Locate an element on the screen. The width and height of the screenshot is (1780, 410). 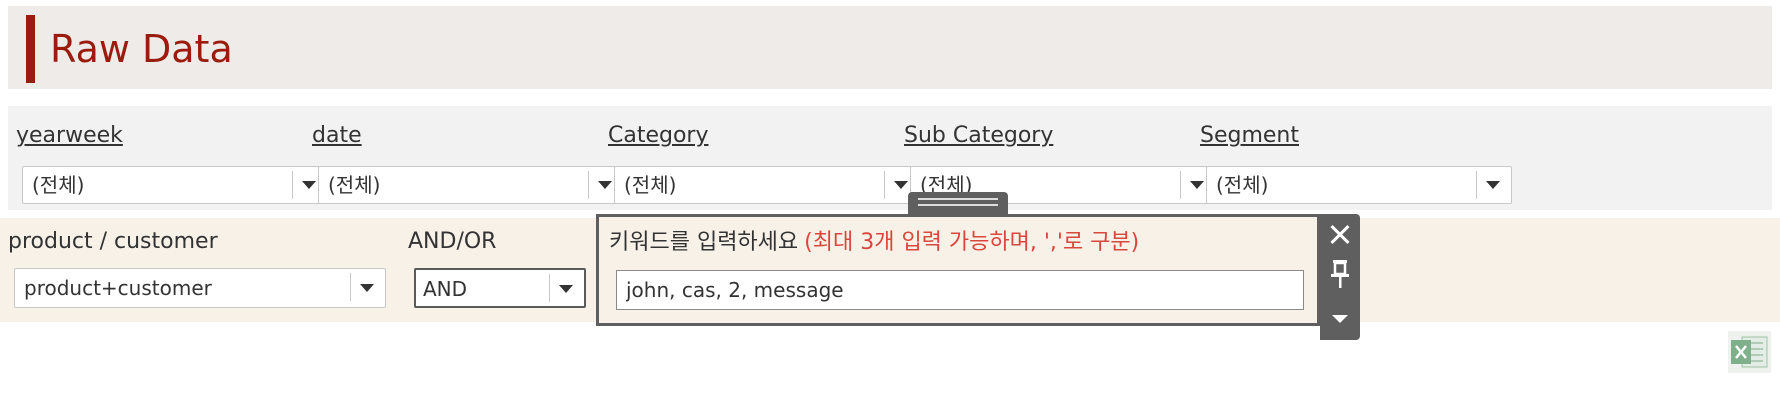
search-target-label: product / customer is located at coordinates (113, 241).